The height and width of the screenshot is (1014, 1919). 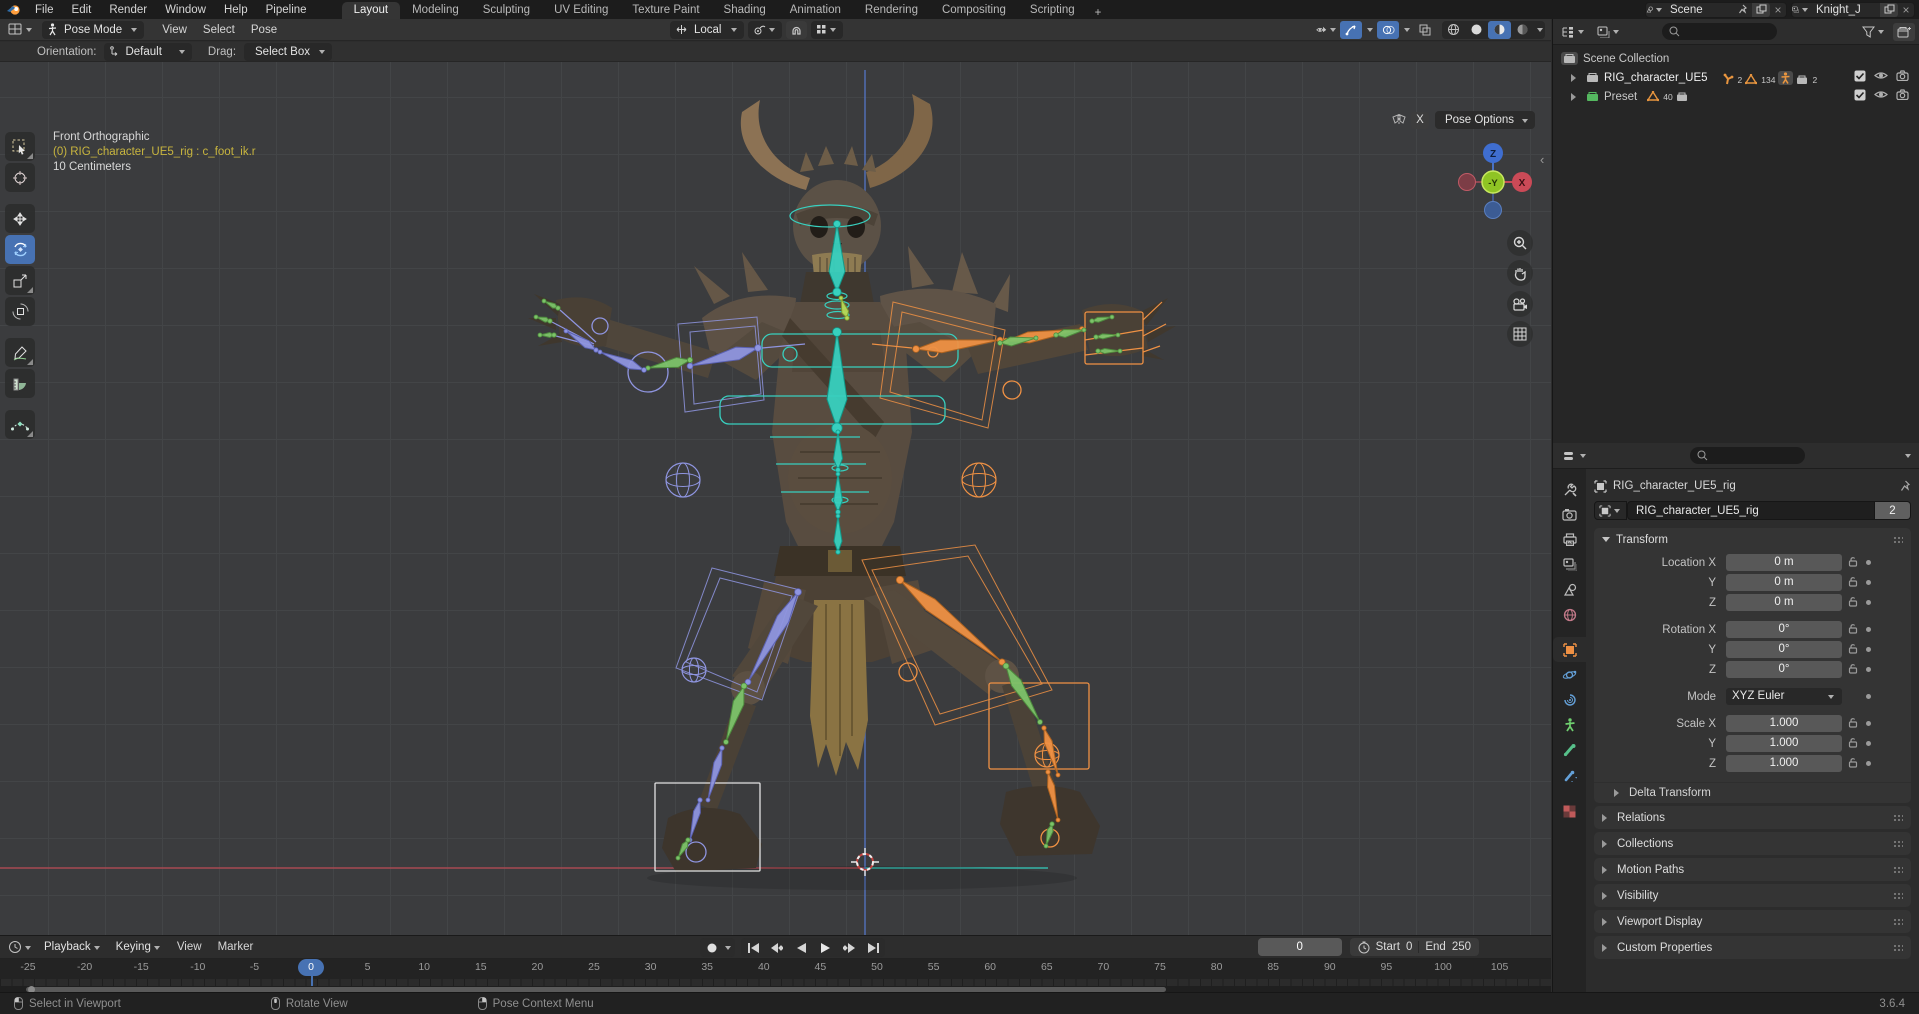 I want to click on workspace-tab-shading: Shading, so click(x=745, y=10).